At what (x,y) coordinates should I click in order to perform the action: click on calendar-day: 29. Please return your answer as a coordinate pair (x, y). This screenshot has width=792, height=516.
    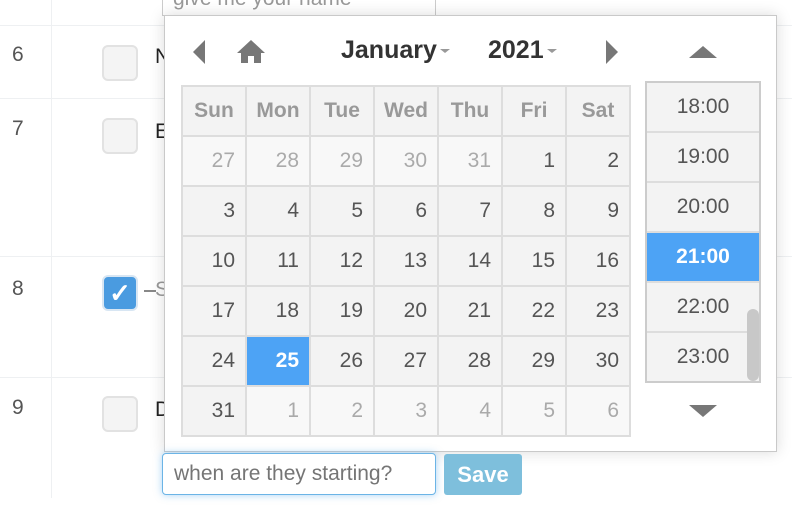
    Looking at the image, I should click on (534, 361).